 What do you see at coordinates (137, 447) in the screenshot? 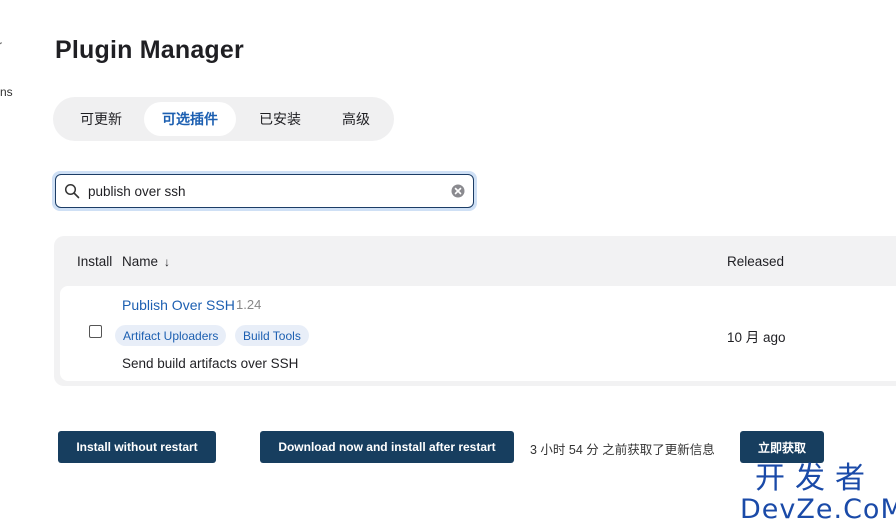
I see `install-without-restart-button: Install without restart` at bounding box center [137, 447].